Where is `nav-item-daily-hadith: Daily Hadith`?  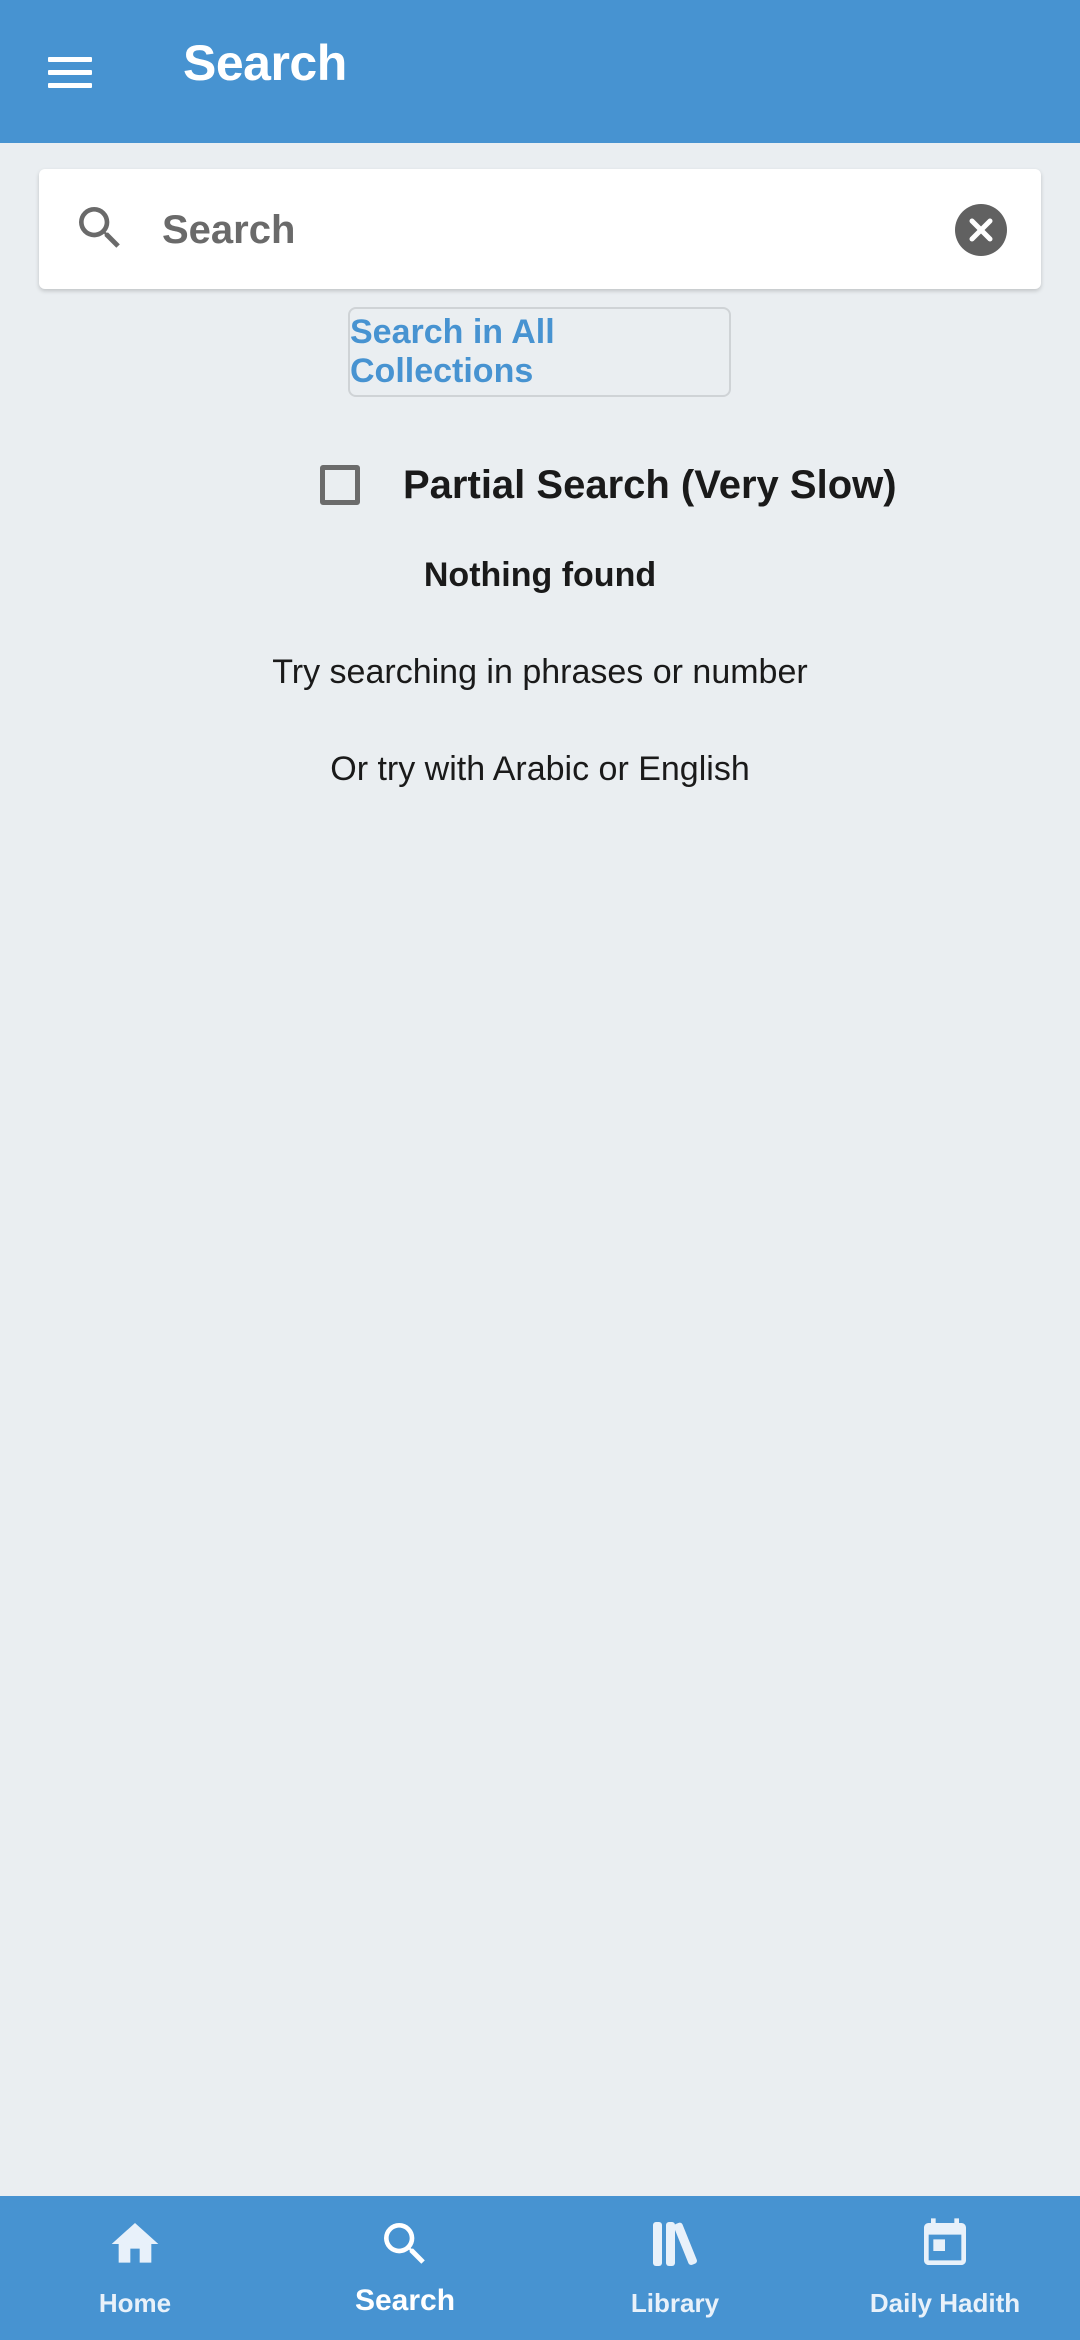 nav-item-daily-hadith: Daily Hadith is located at coordinates (945, 2268).